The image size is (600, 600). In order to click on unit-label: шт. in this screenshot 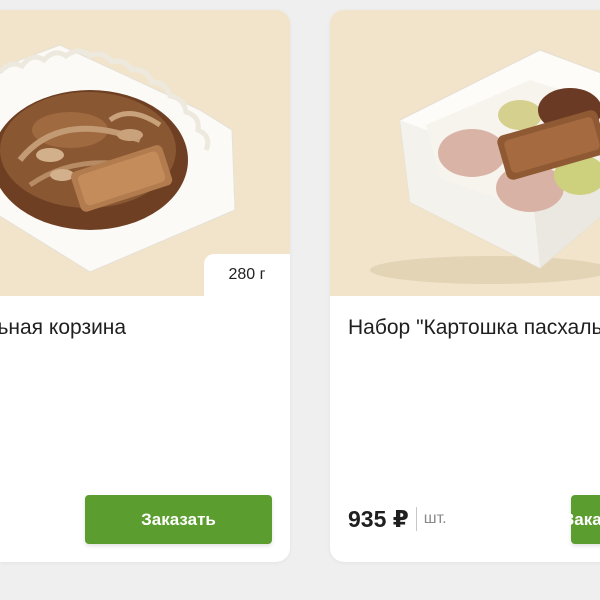, I will do `click(435, 518)`.